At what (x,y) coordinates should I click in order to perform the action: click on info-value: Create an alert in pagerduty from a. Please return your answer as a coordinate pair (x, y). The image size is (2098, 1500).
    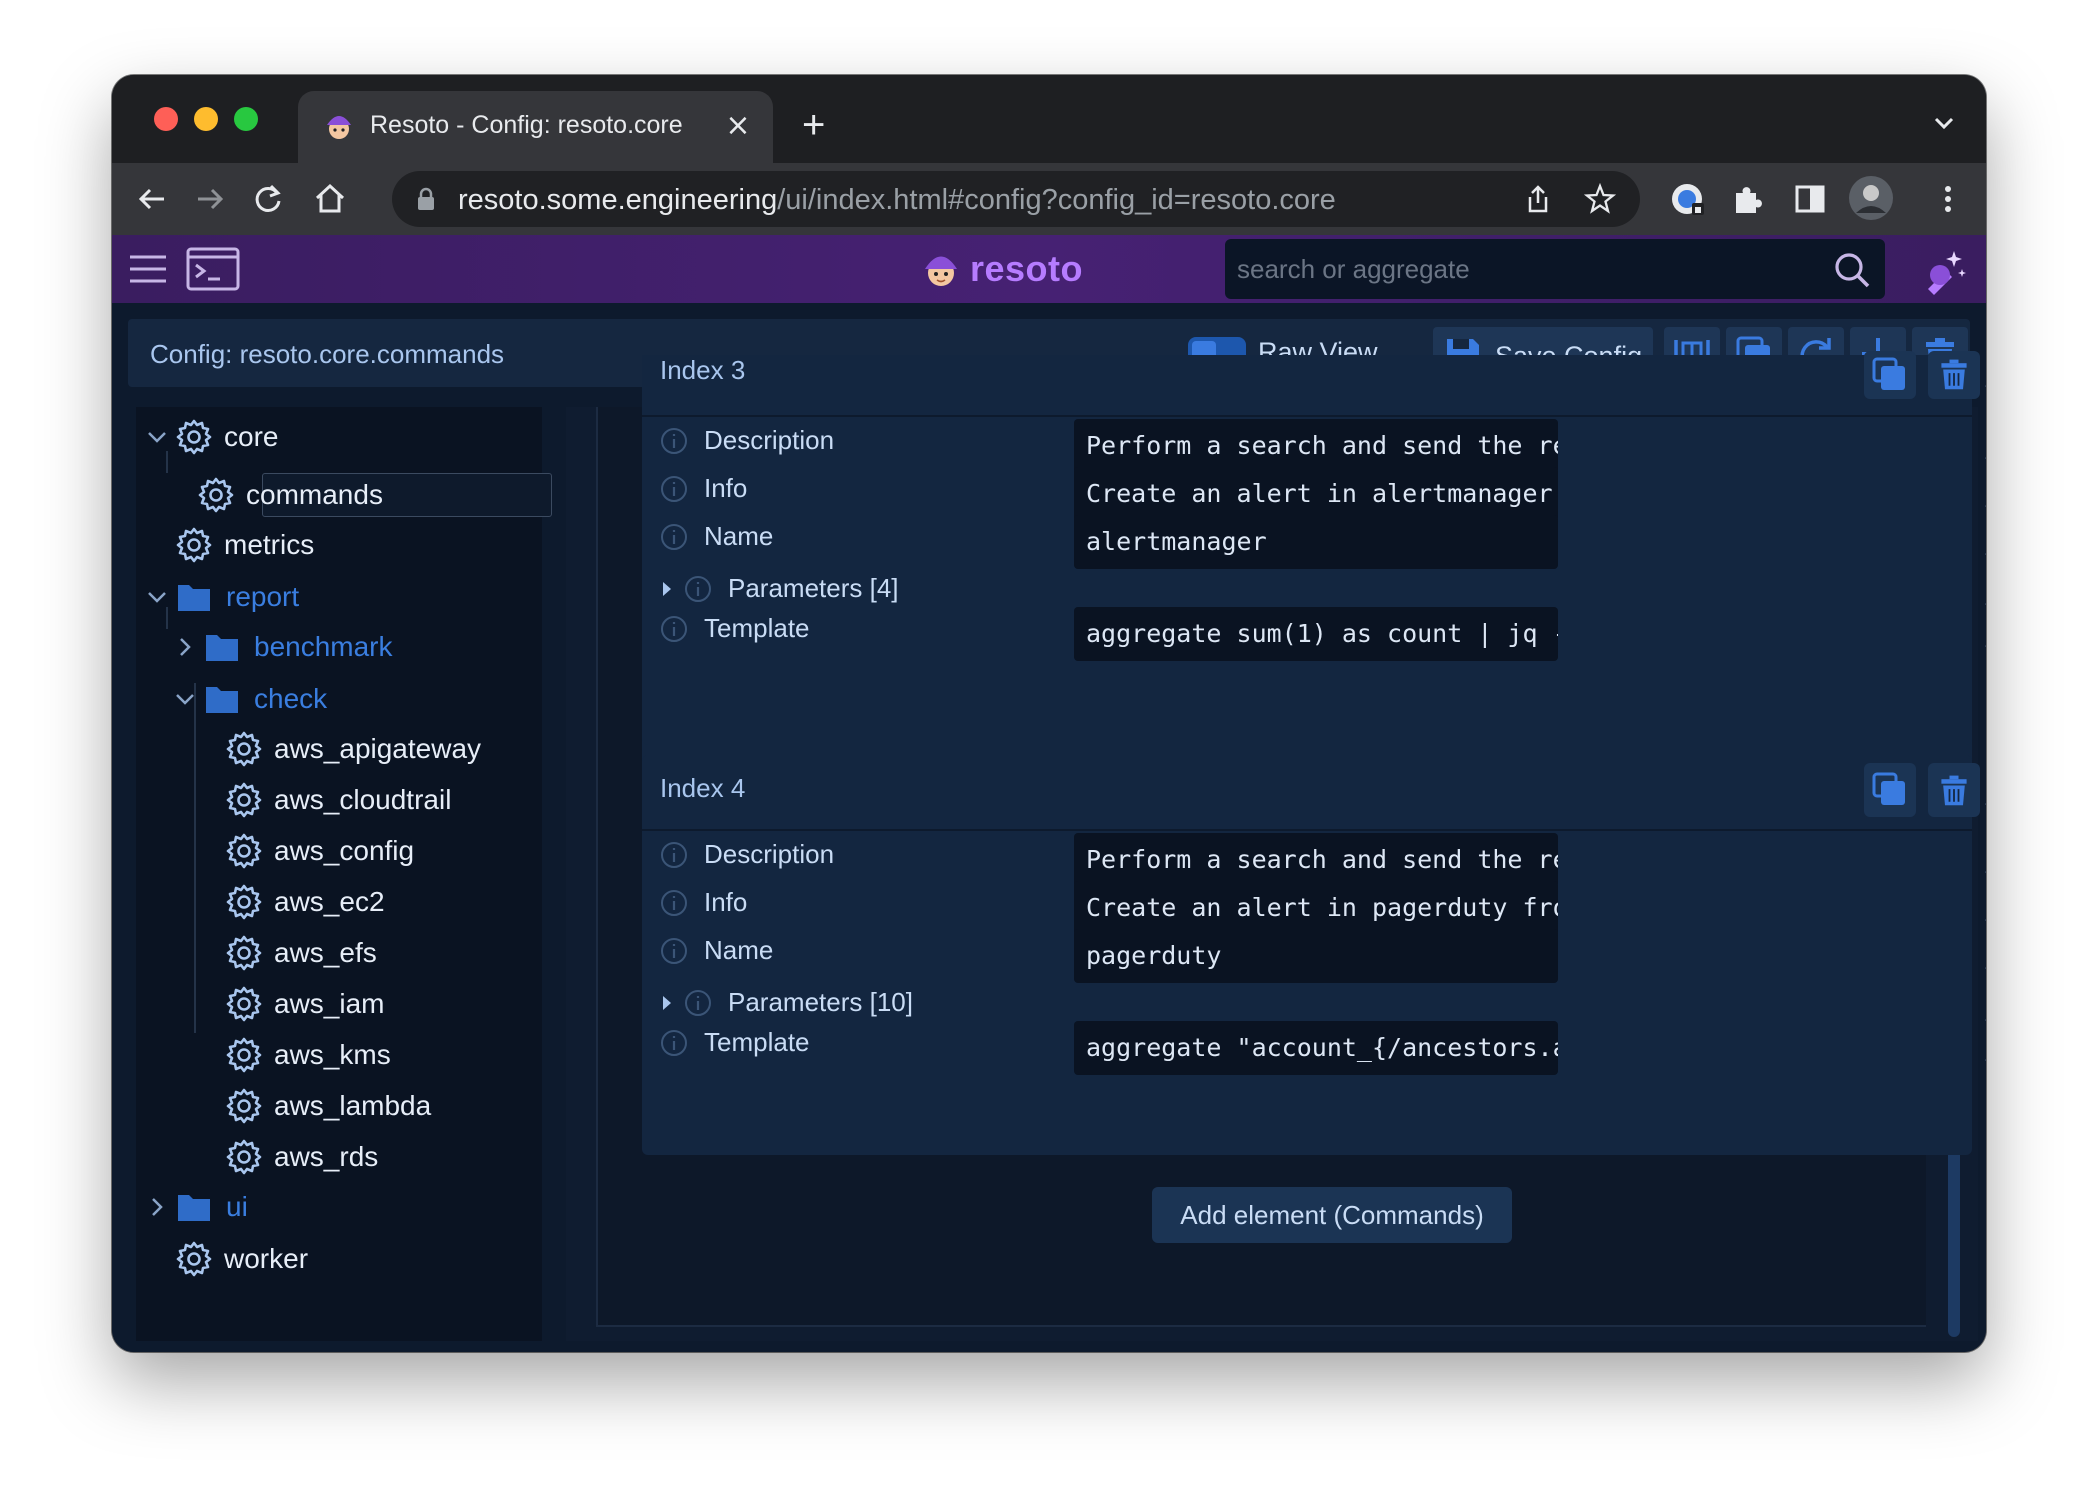
    Looking at the image, I should click on (1316, 908).